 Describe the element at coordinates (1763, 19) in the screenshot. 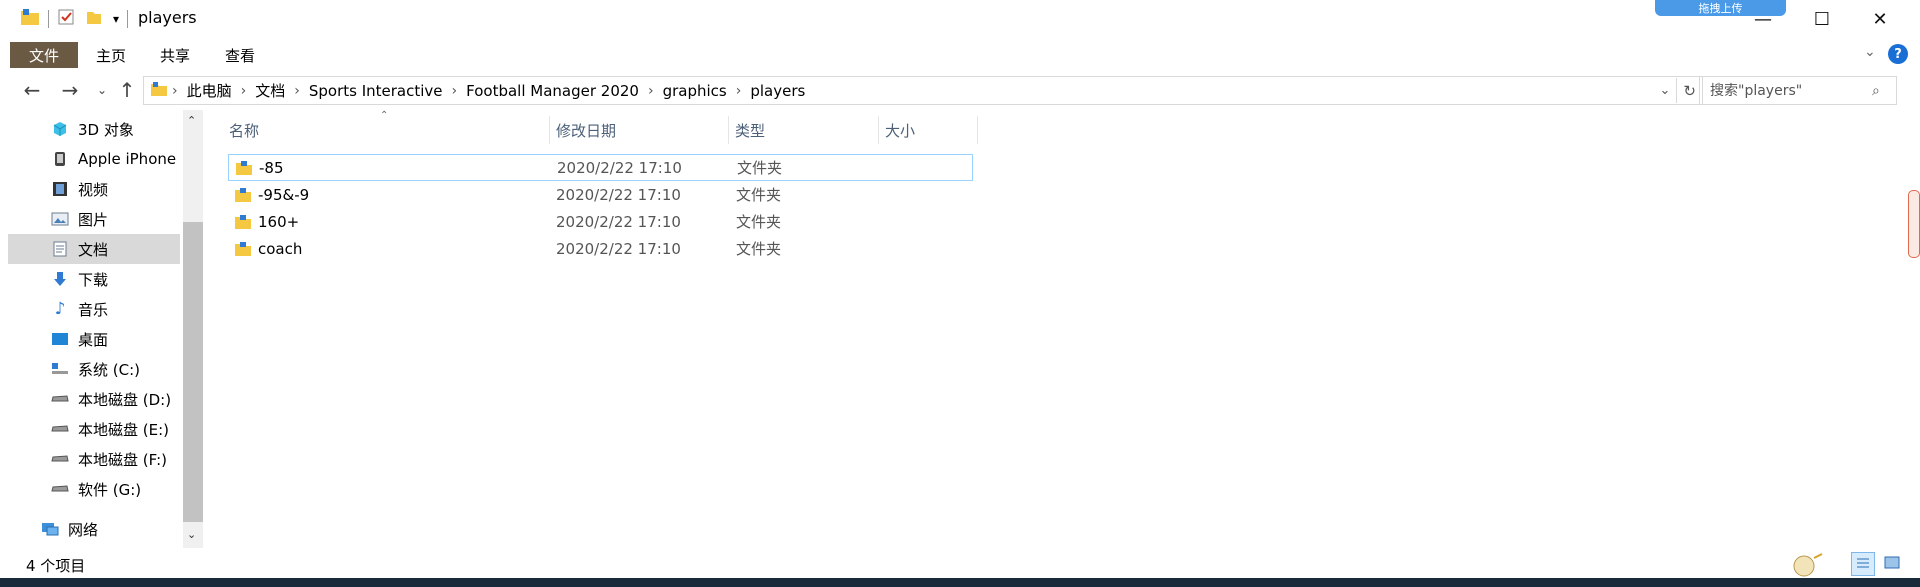

I see `minimize-button: —` at that location.